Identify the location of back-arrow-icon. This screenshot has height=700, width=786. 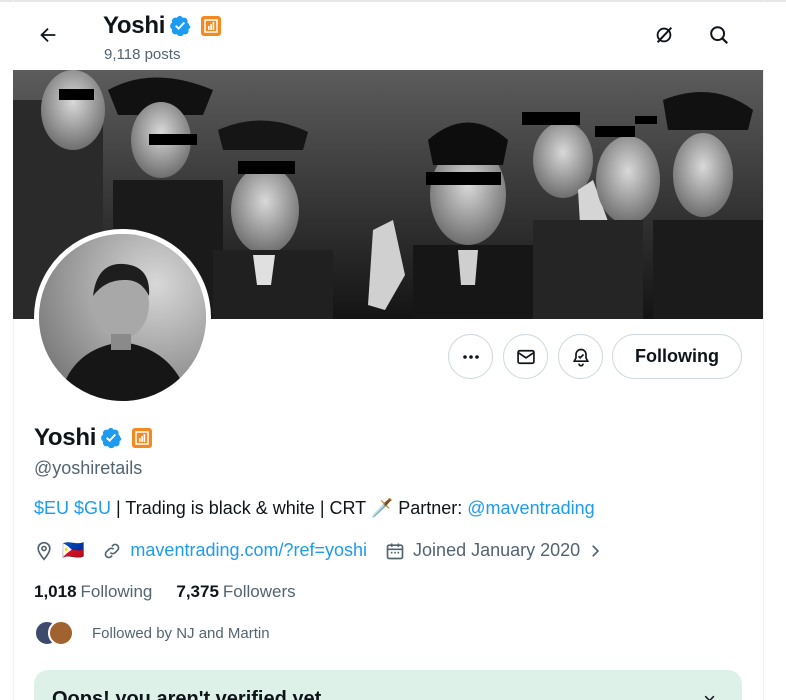
(48, 35).